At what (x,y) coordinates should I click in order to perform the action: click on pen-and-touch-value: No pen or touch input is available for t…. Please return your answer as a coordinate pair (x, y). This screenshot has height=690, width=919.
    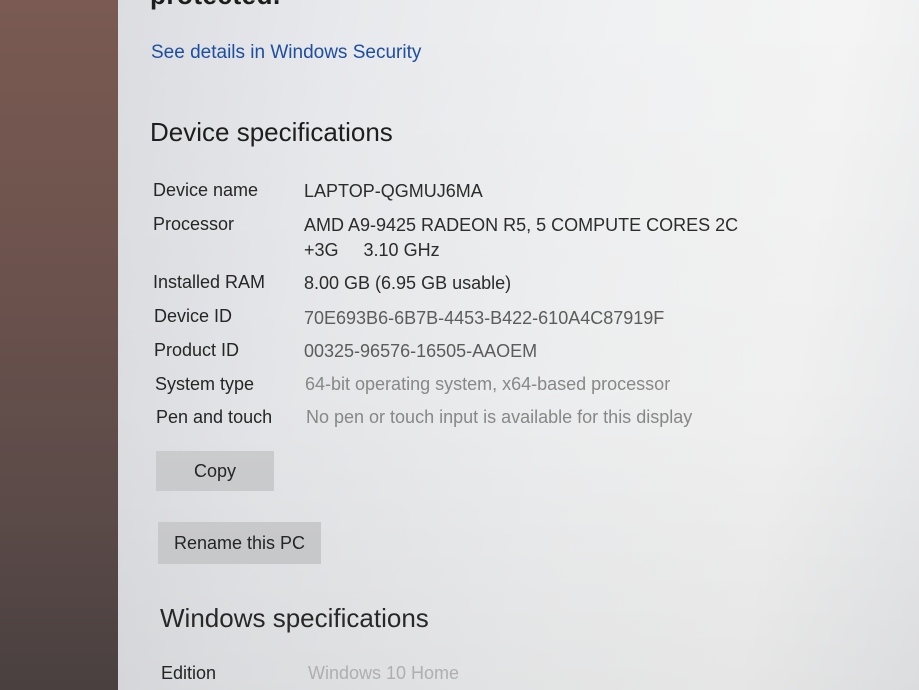
    Looking at the image, I should click on (499, 417).